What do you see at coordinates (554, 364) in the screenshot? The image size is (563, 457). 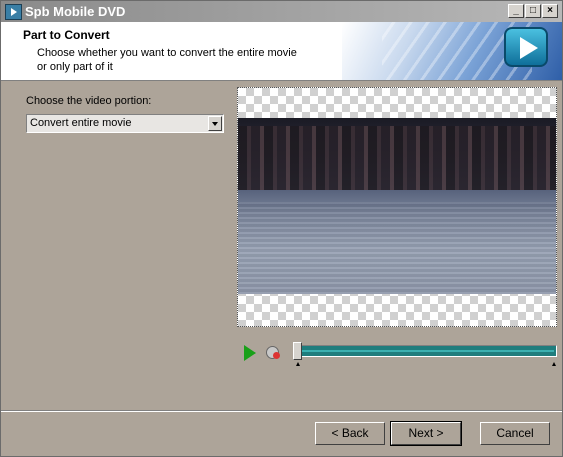 I see `end-marker` at bounding box center [554, 364].